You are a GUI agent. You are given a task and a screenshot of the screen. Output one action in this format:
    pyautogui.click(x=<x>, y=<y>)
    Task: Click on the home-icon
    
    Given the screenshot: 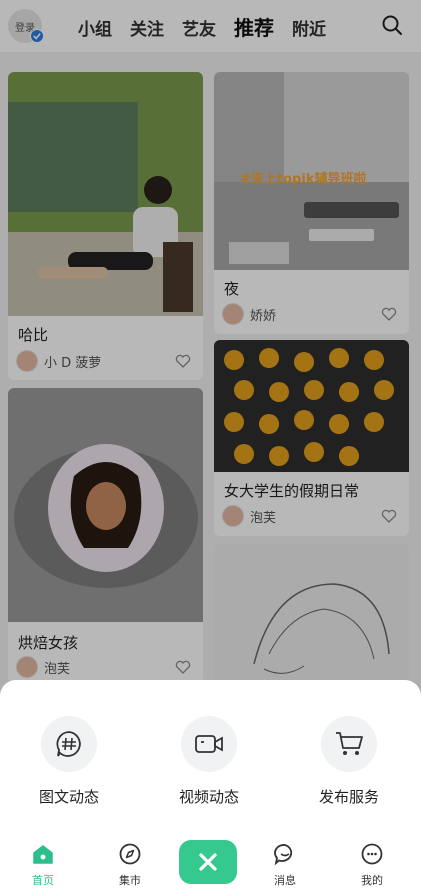 What is the action you would take?
    pyautogui.click(x=43, y=854)
    